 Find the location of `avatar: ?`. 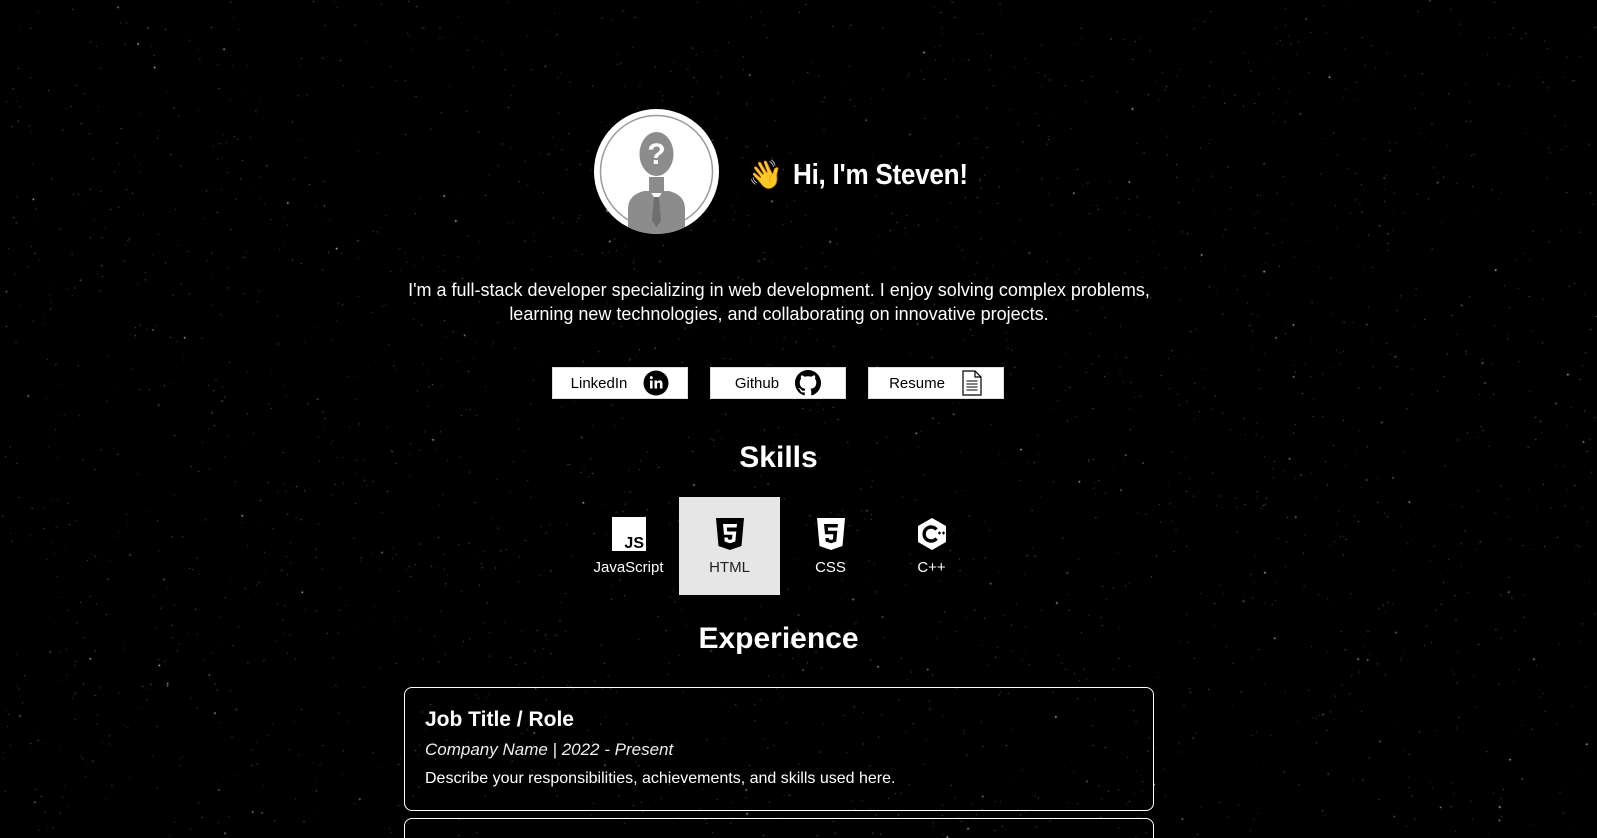

avatar: ? is located at coordinates (656, 171).